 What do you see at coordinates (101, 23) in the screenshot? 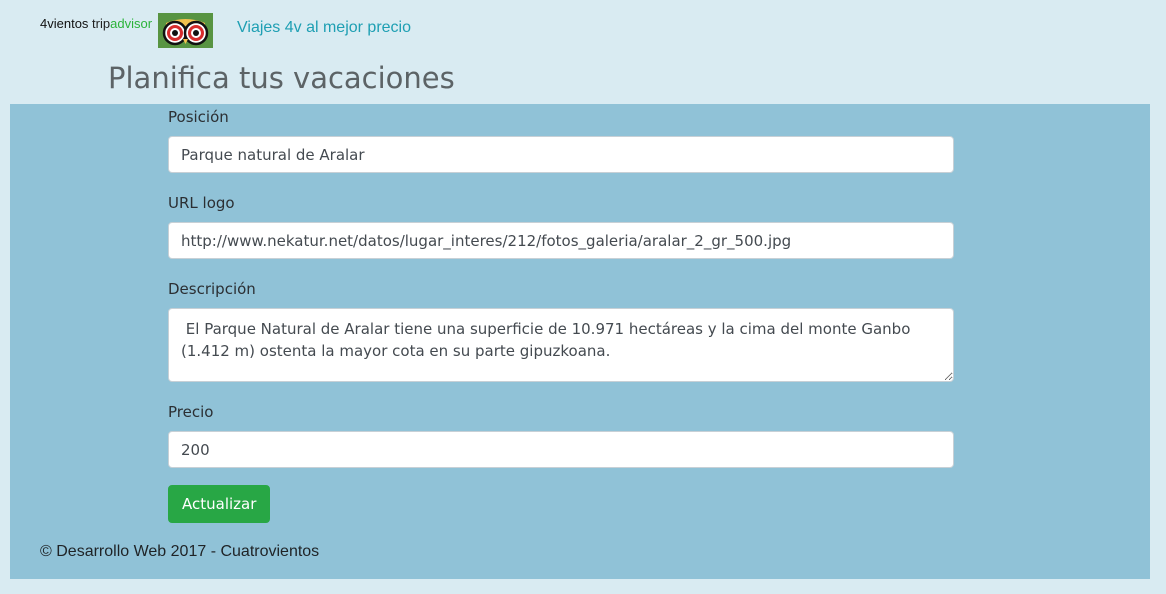
I see `brand-trip: trip` at bounding box center [101, 23].